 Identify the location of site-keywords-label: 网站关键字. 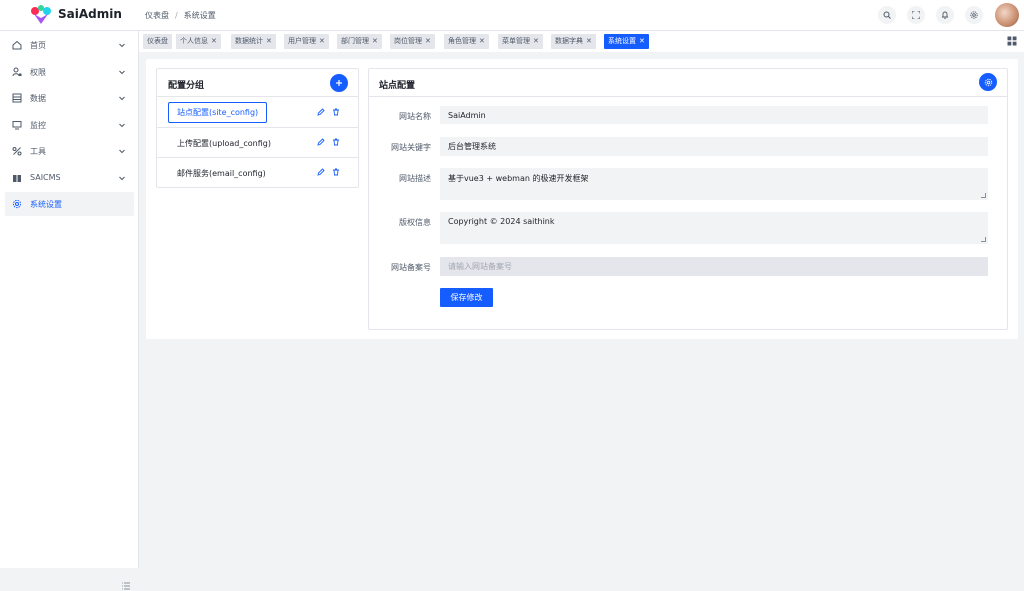
(411, 147).